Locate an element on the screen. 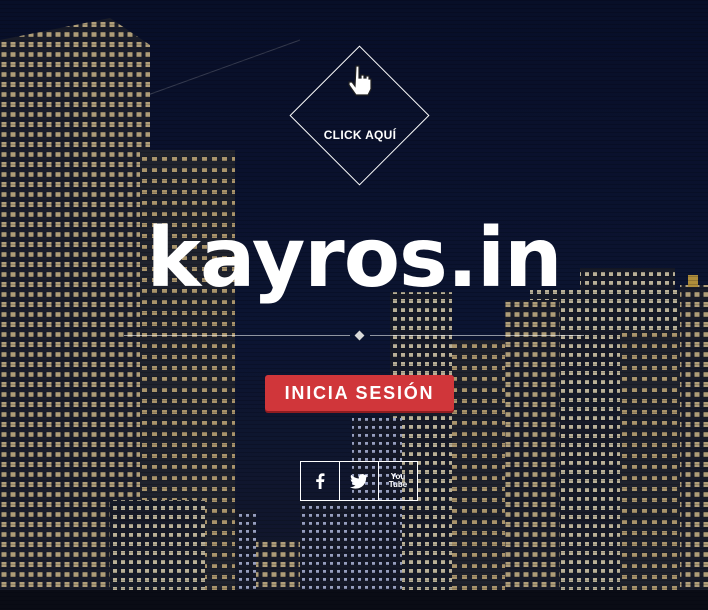 The height and width of the screenshot is (610, 708). site-logo: kayros.in is located at coordinates (354, 258).